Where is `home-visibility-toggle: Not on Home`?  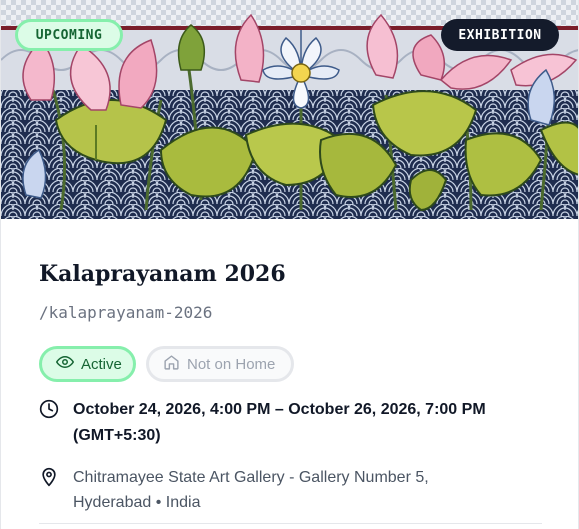 home-visibility-toggle: Not on Home is located at coordinates (220, 364).